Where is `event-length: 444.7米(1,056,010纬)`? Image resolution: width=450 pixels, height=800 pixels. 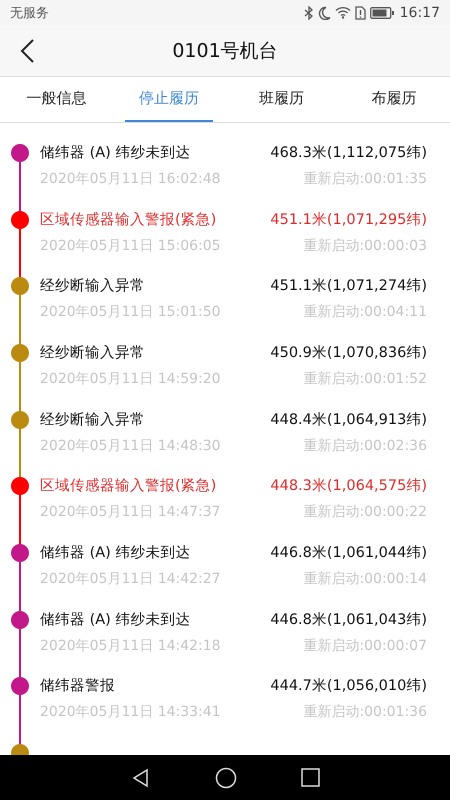 event-length: 444.7米(1,056,010纬) is located at coordinates (348, 686).